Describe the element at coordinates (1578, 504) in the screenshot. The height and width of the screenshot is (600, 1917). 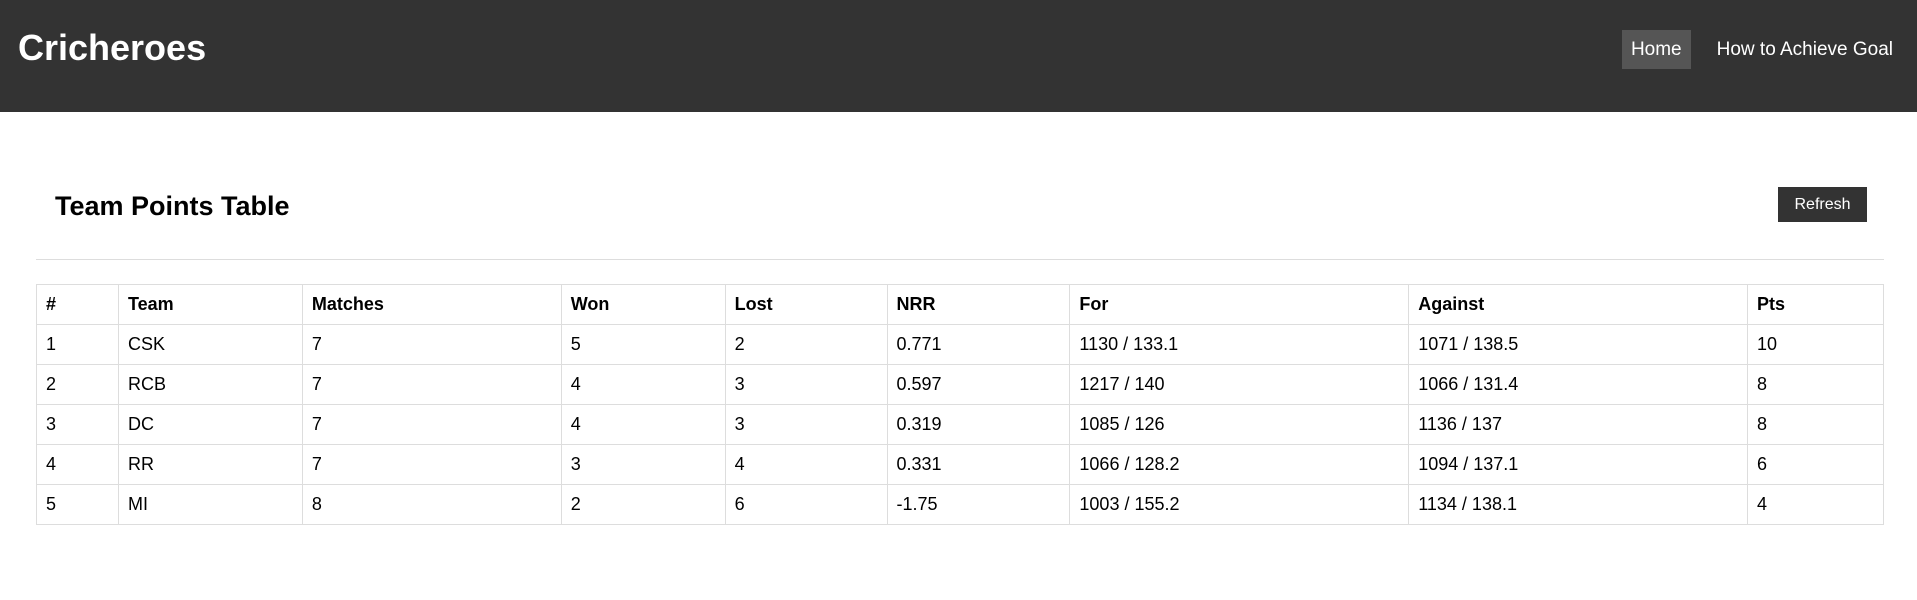
I see `cell-against: 1134 / 138.1` at that location.